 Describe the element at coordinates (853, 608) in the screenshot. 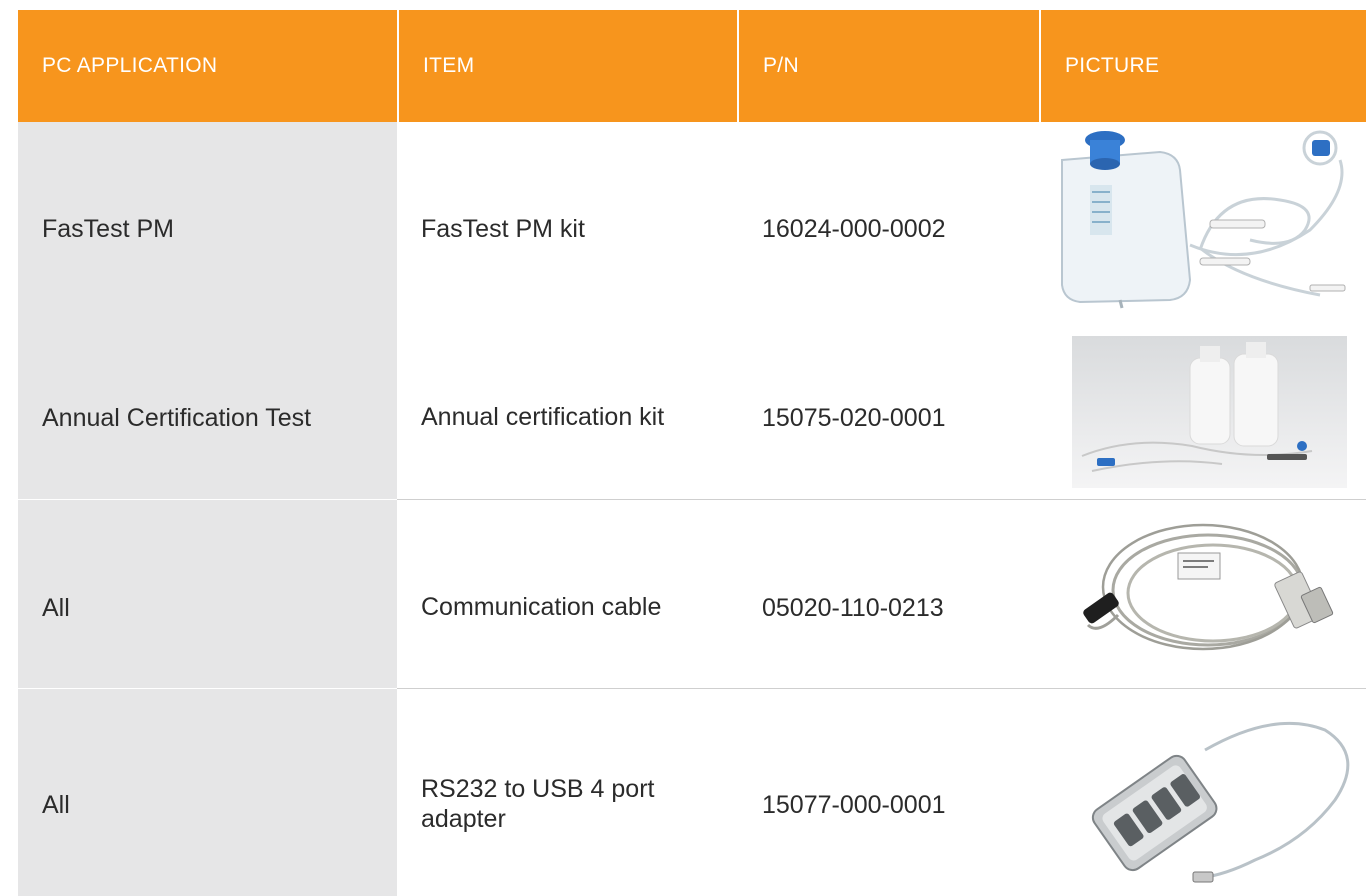

I see `cell-pn: 05020-110-0213` at that location.